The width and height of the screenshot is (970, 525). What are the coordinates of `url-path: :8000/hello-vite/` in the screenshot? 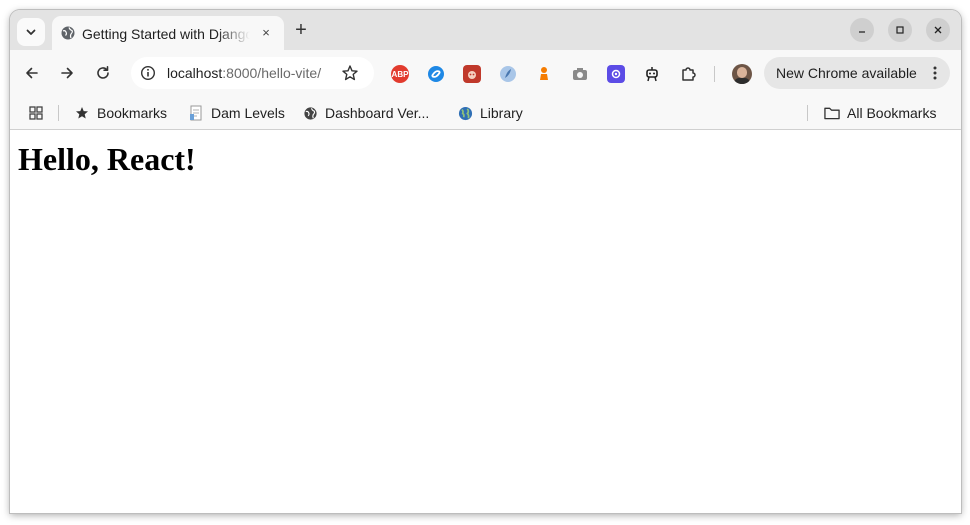 It's located at (272, 73).